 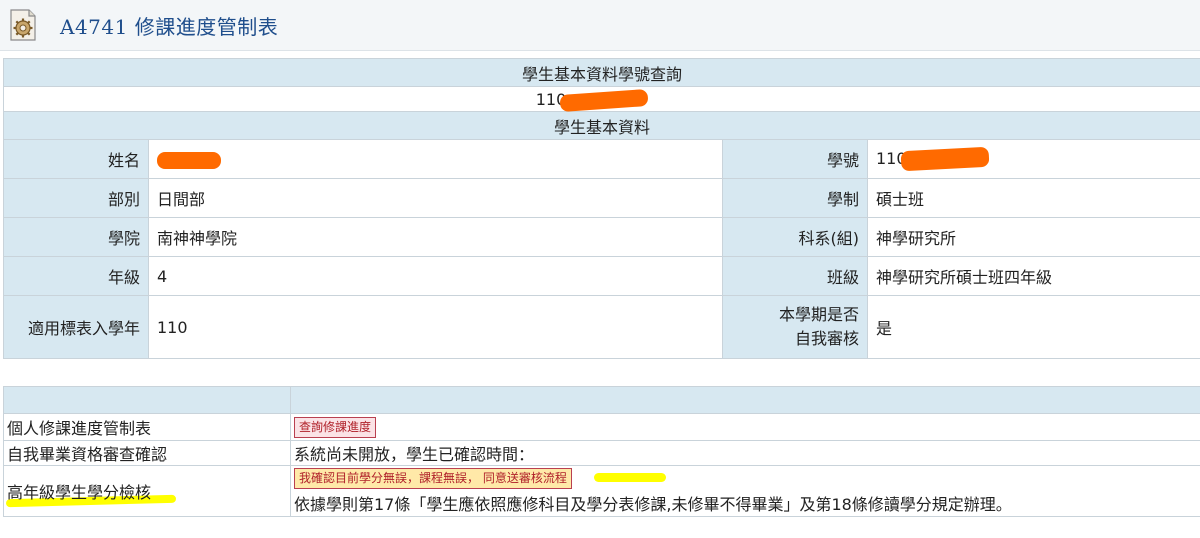 I want to click on self-review-label-line1: 本學期是否, so click(x=818, y=314).